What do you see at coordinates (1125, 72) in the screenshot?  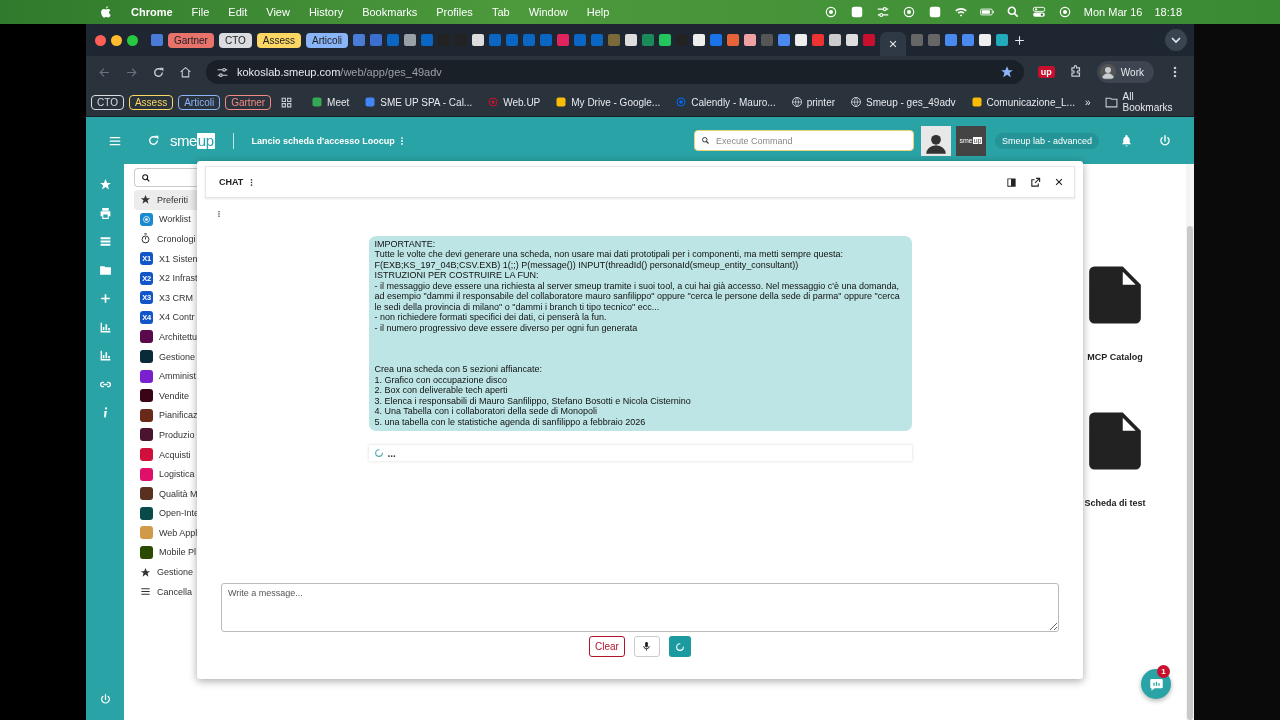 I see `profile-button: Work` at bounding box center [1125, 72].